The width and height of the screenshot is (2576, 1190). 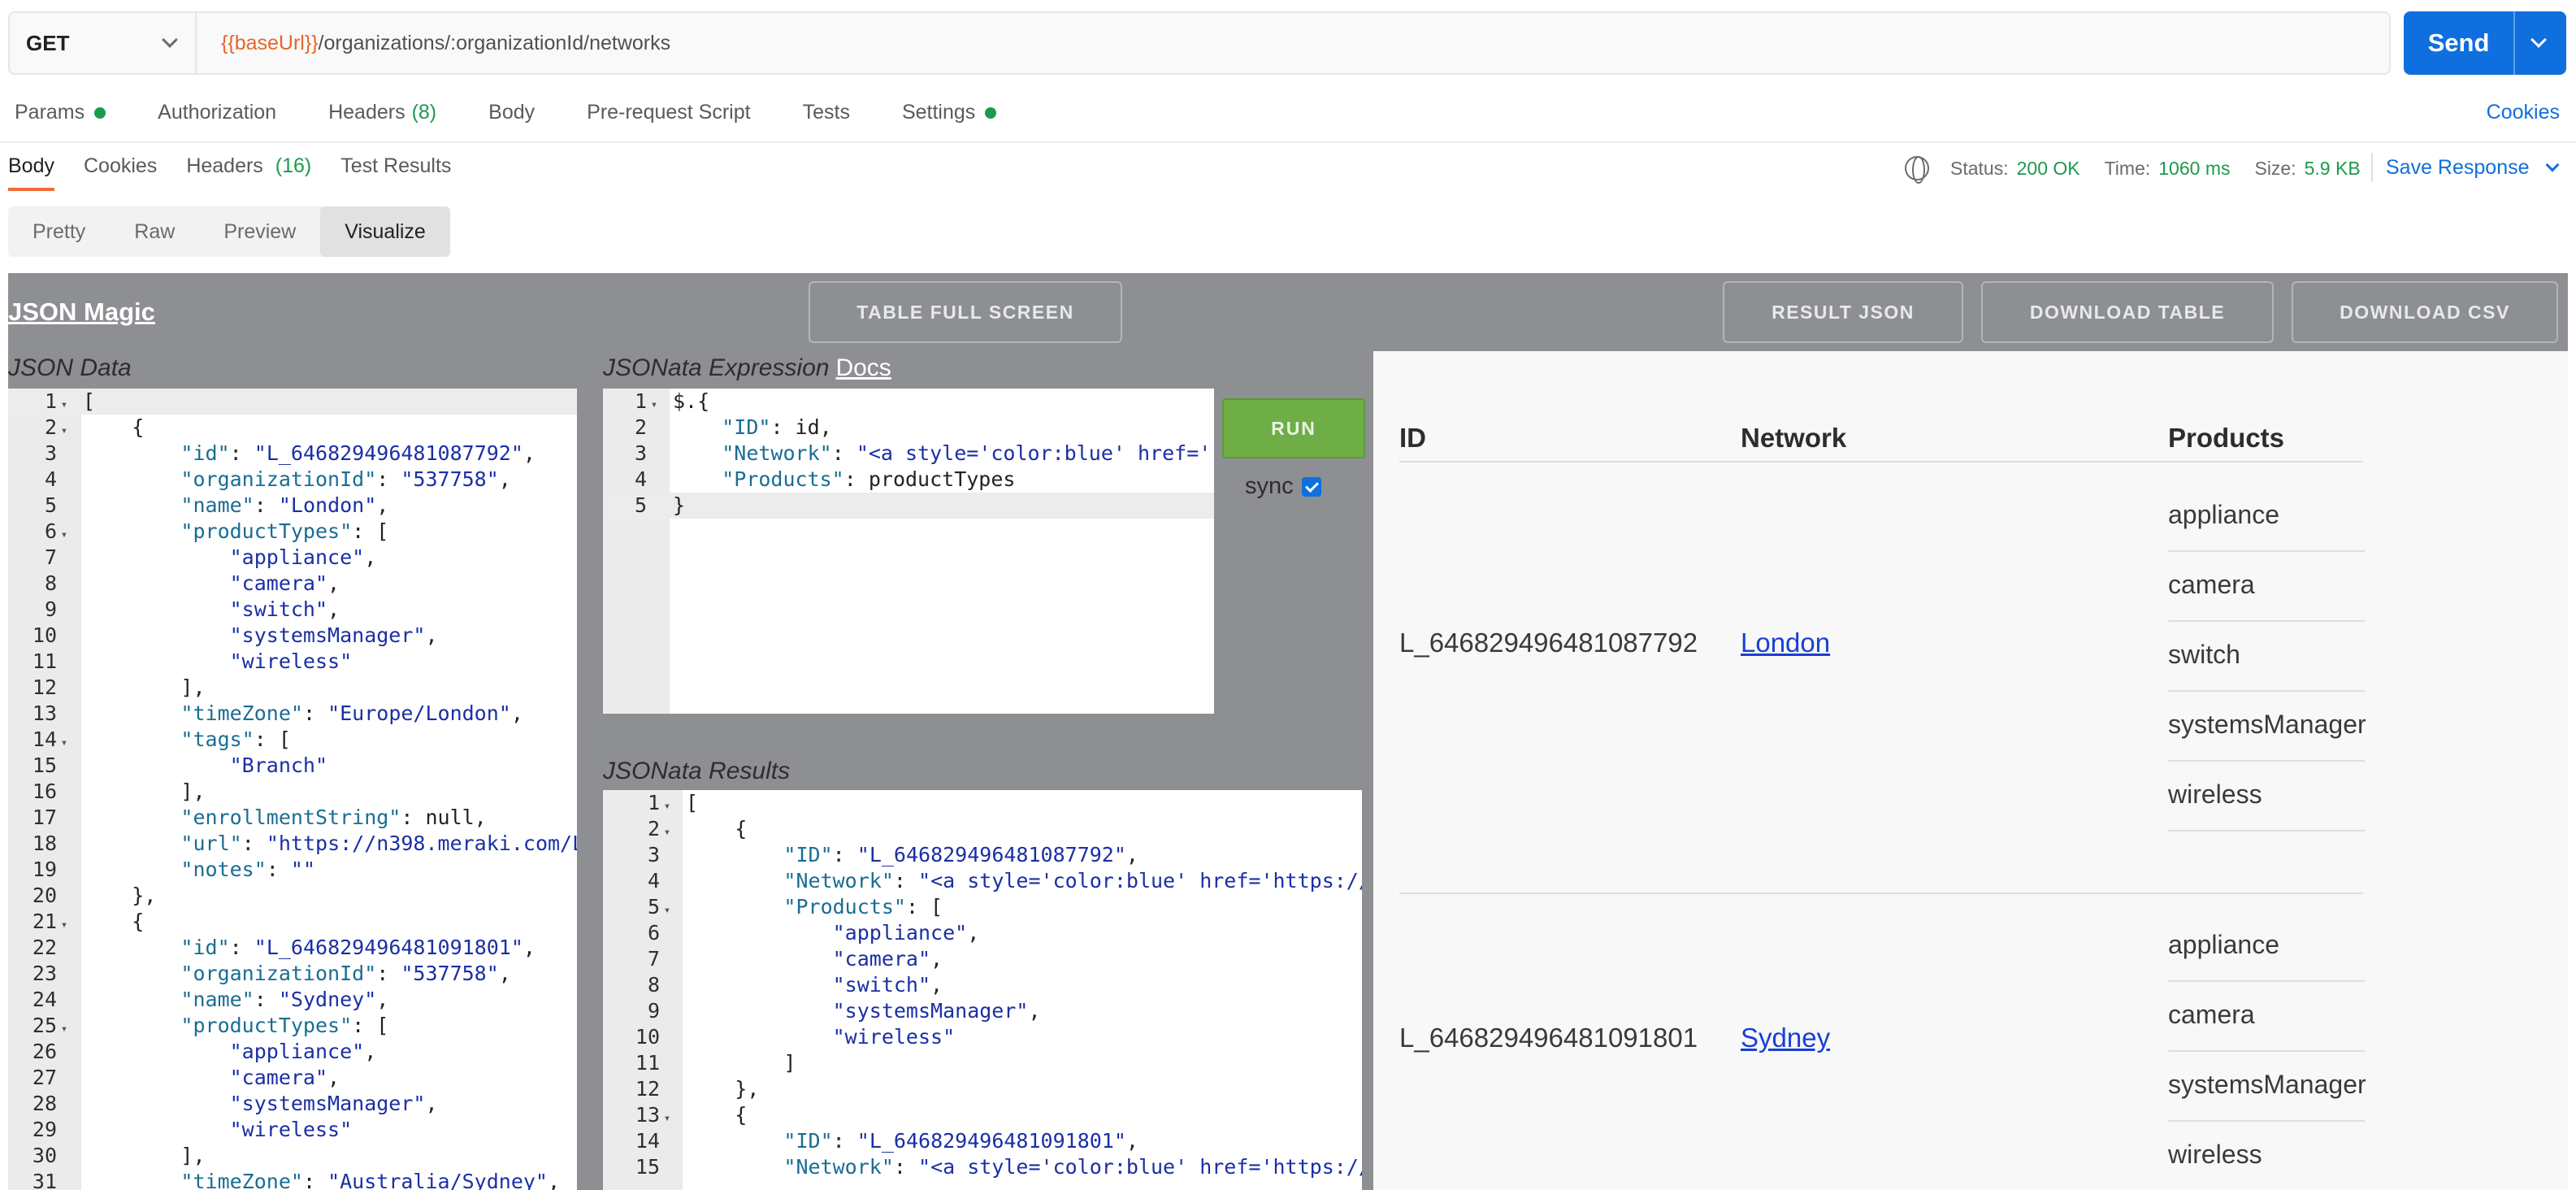 I want to click on code-text: $.{, so click(x=691, y=401).